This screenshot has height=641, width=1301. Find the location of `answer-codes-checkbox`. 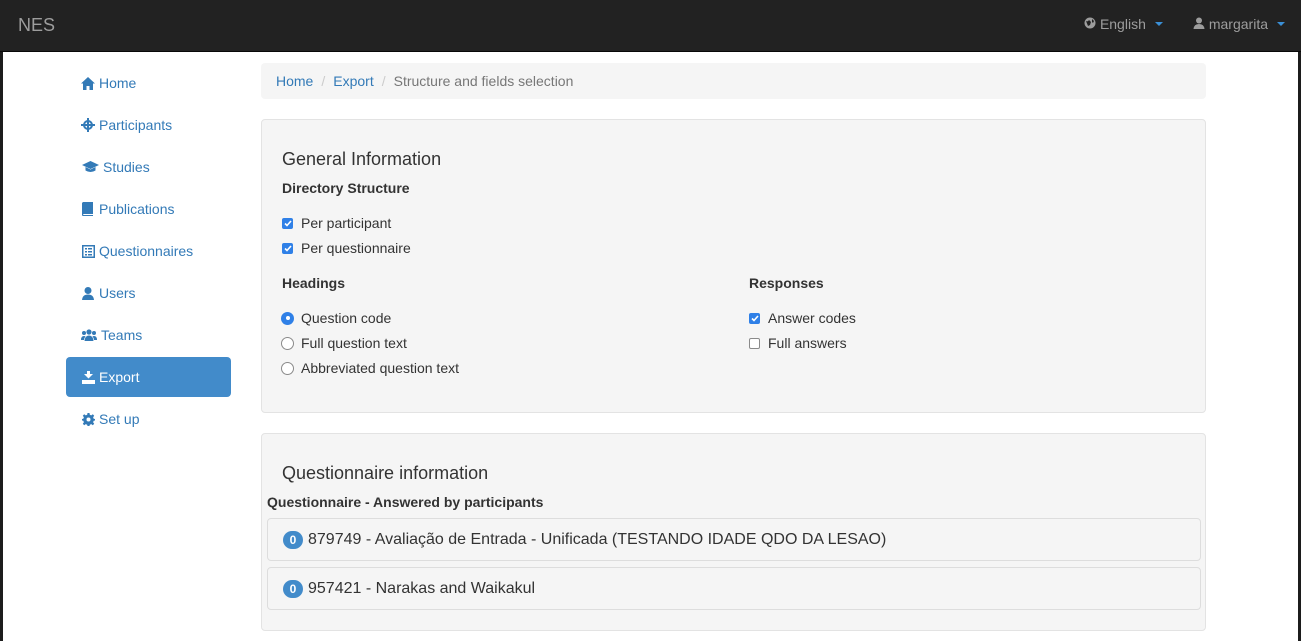

answer-codes-checkbox is located at coordinates (754, 318).